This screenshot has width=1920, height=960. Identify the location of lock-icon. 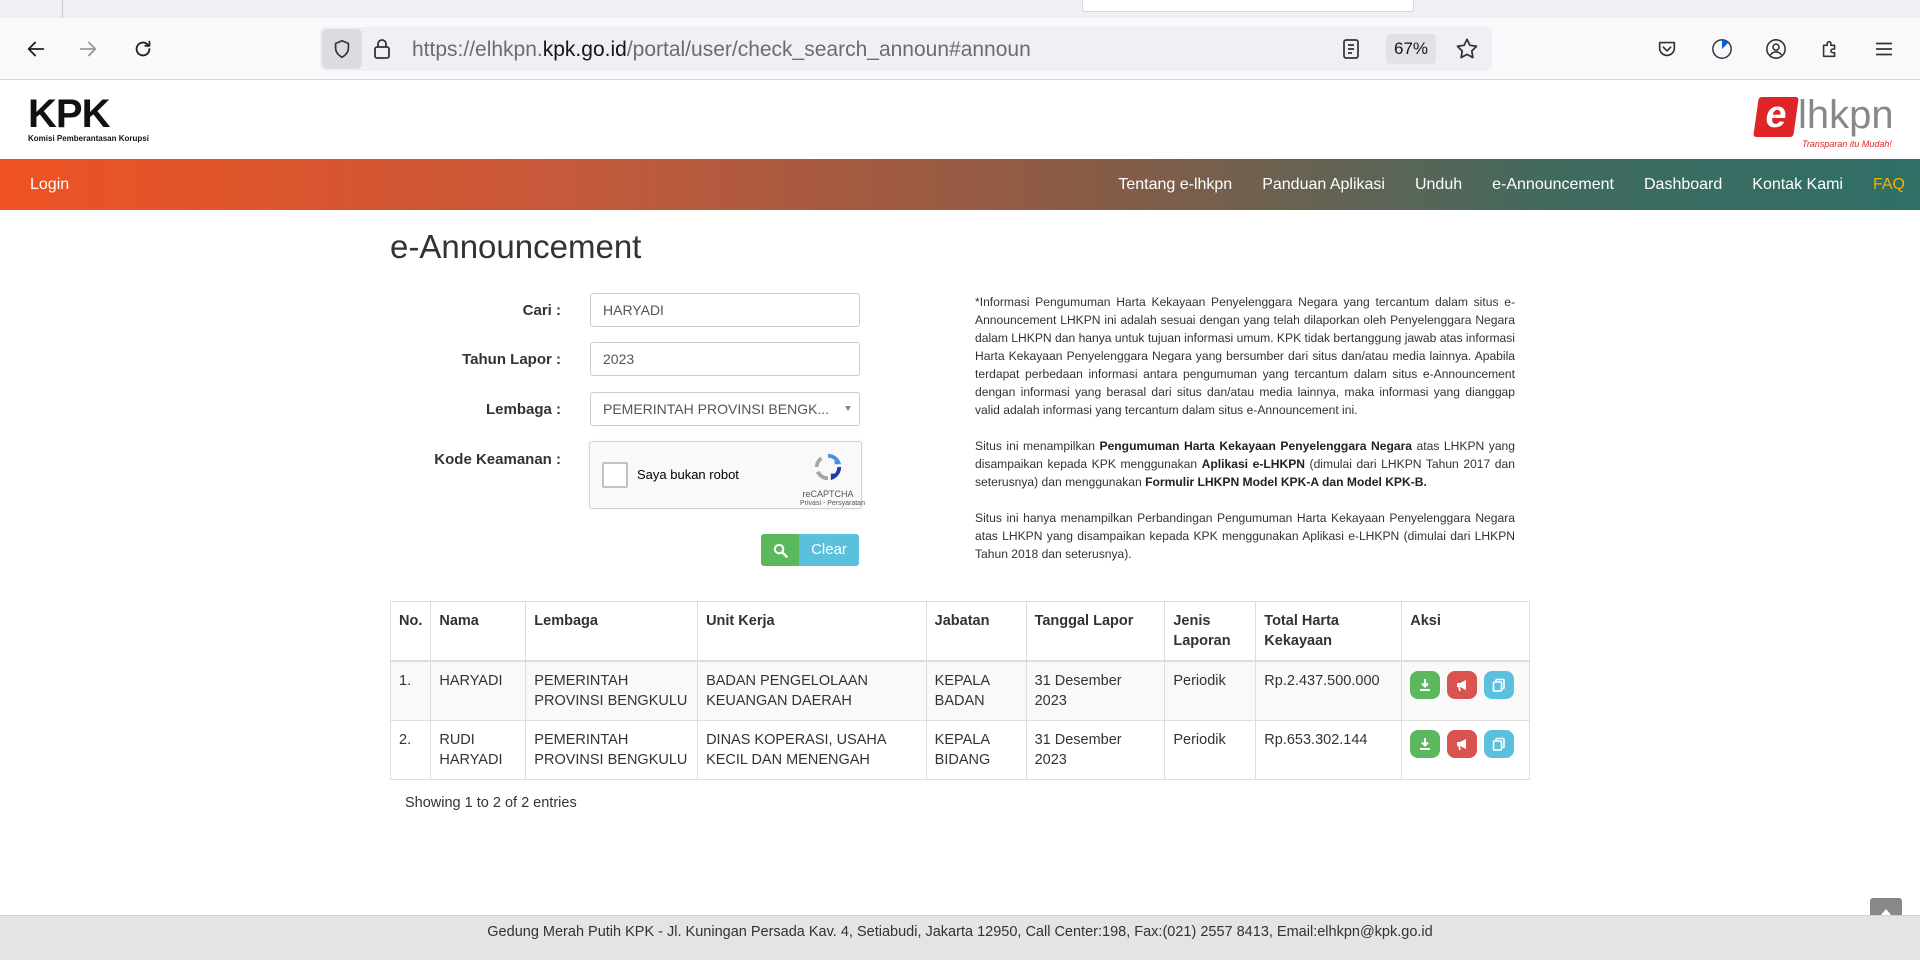
(382, 49).